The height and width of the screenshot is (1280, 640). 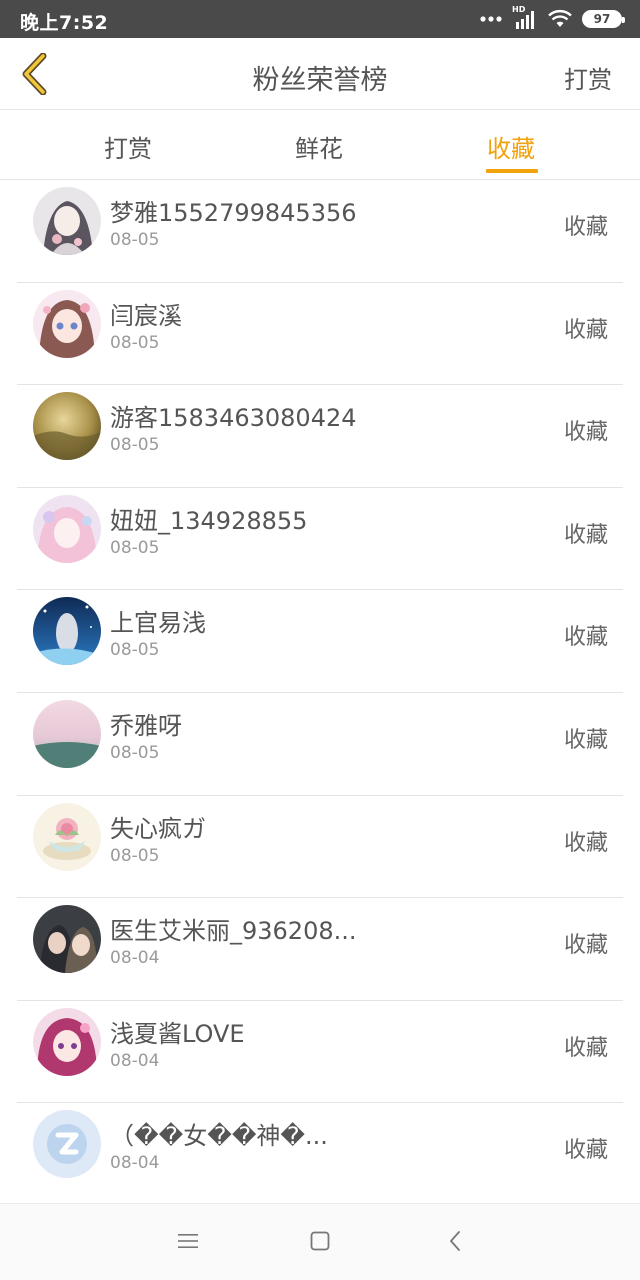 I want to click on menu-button, so click(x=188, y=1241).